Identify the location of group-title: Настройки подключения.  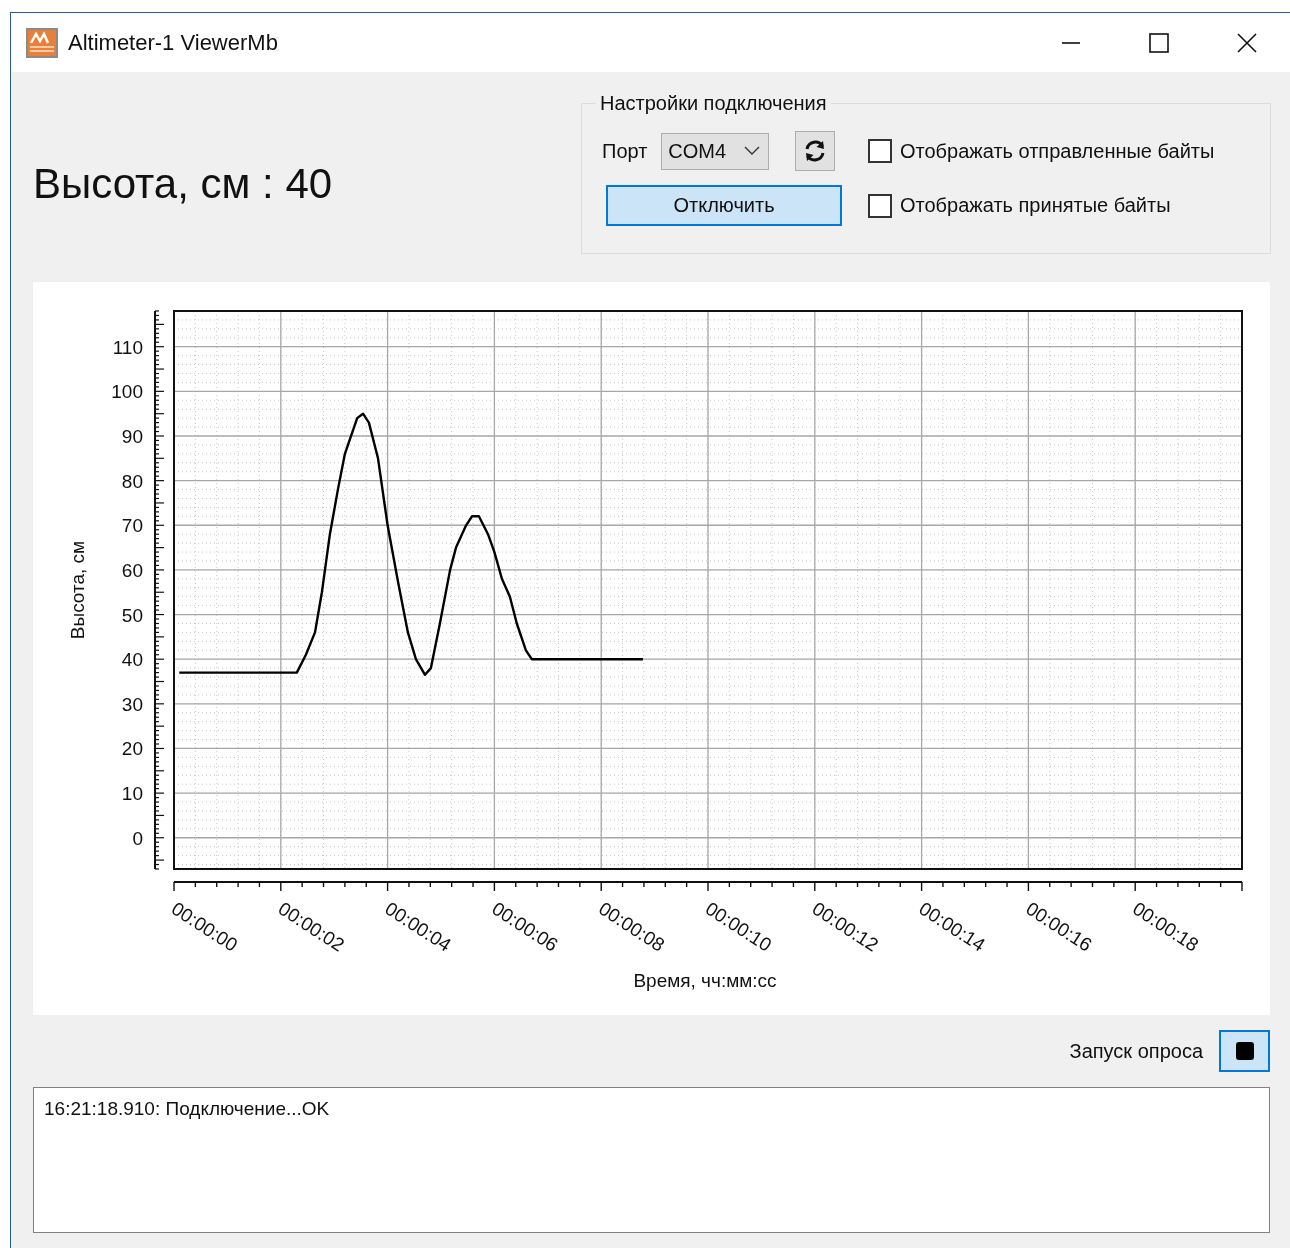
(713, 103).